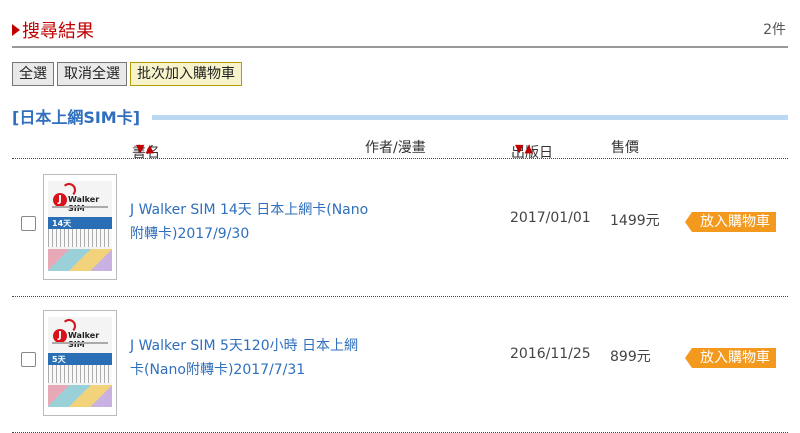  I want to click on product-name-link: J Walker SIM 14天 日本上網卡(Nano附轉卡)2017/9/30, so click(250, 222).